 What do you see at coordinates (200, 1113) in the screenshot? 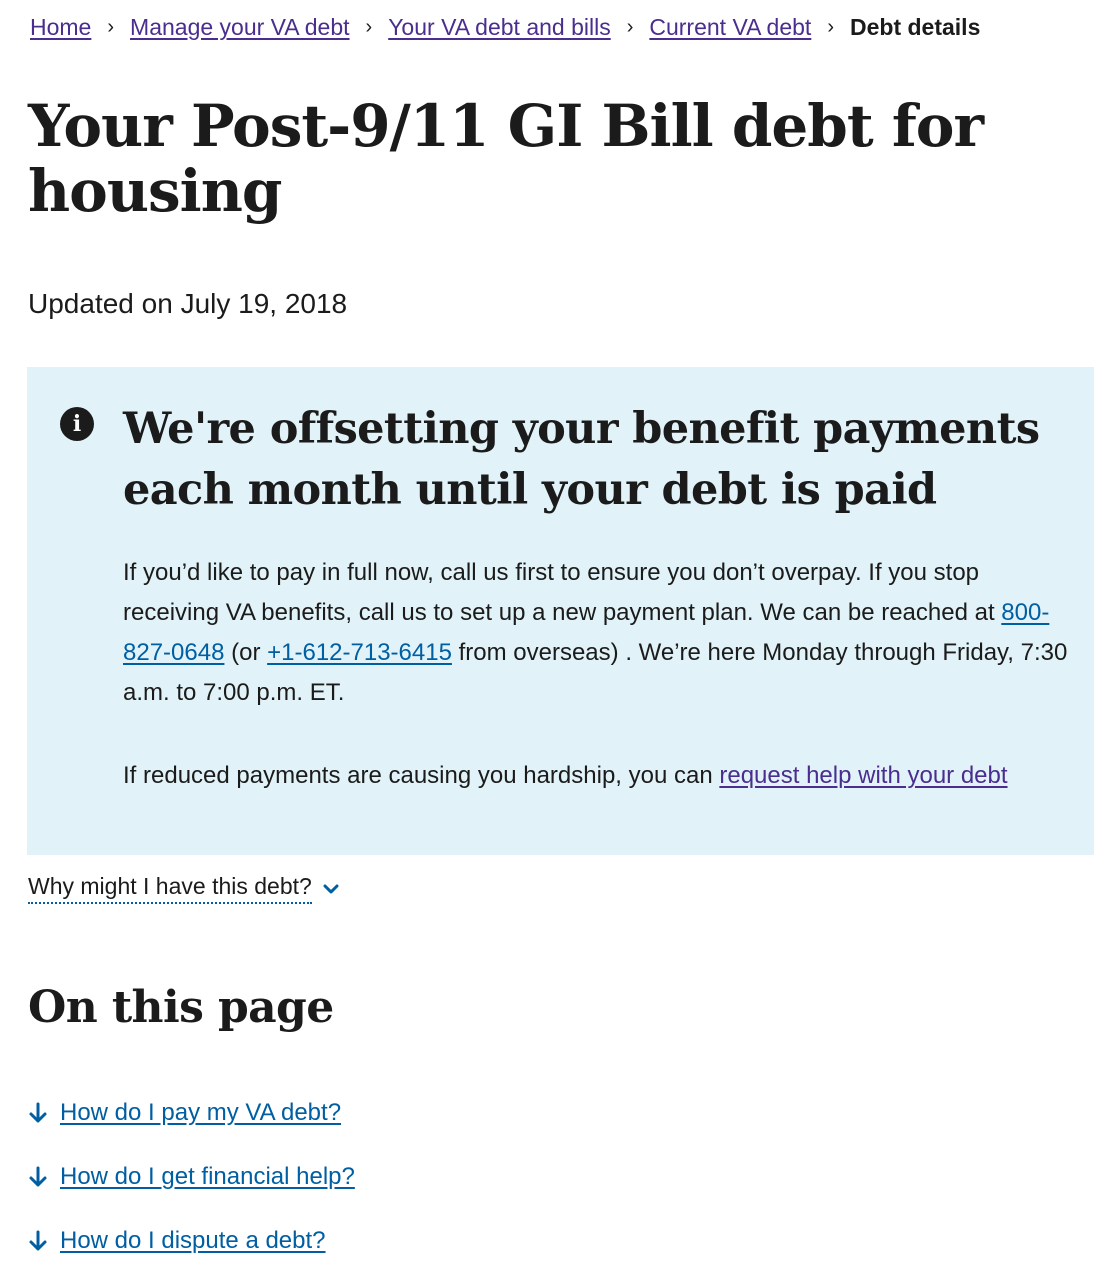
I see `jump-link-pay-debt: How do I pay my VA debt?` at bounding box center [200, 1113].